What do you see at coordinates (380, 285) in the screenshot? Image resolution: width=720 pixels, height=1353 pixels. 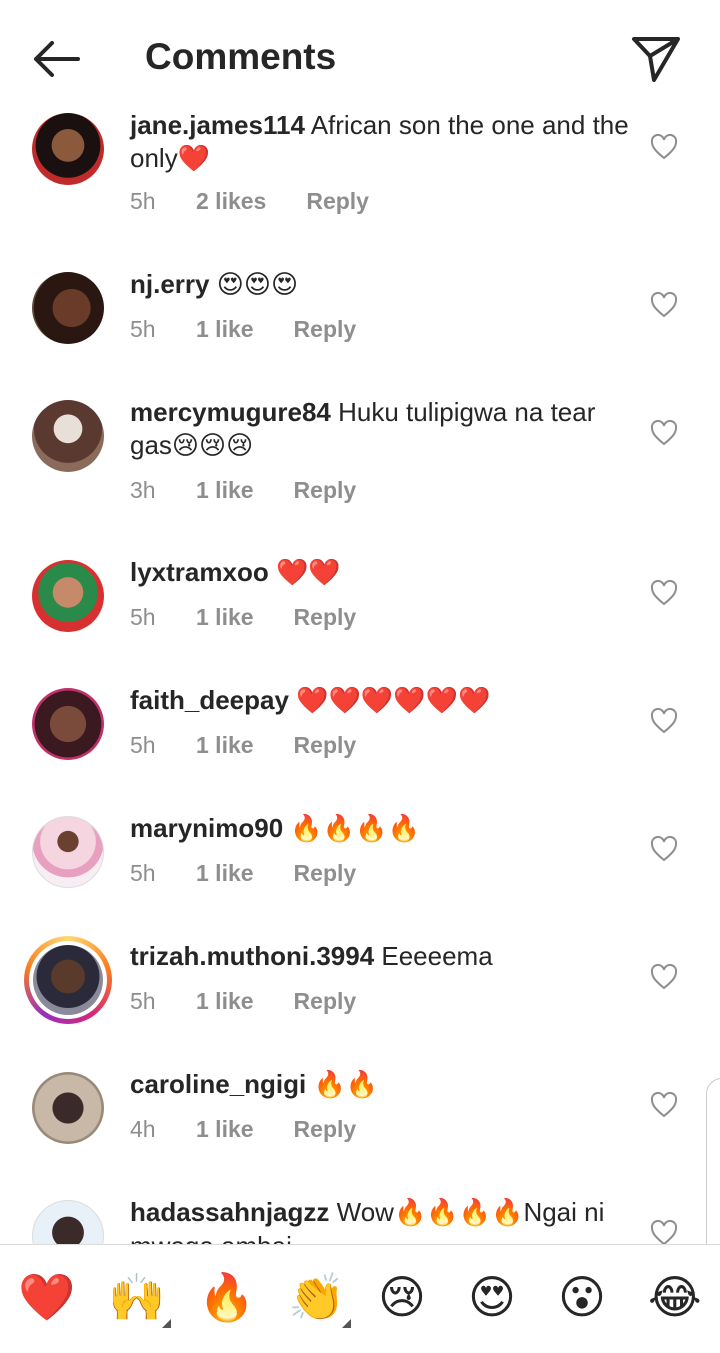 I see `comment-text: nj.erry 😍😍😍` at bounding box center [380, 285].